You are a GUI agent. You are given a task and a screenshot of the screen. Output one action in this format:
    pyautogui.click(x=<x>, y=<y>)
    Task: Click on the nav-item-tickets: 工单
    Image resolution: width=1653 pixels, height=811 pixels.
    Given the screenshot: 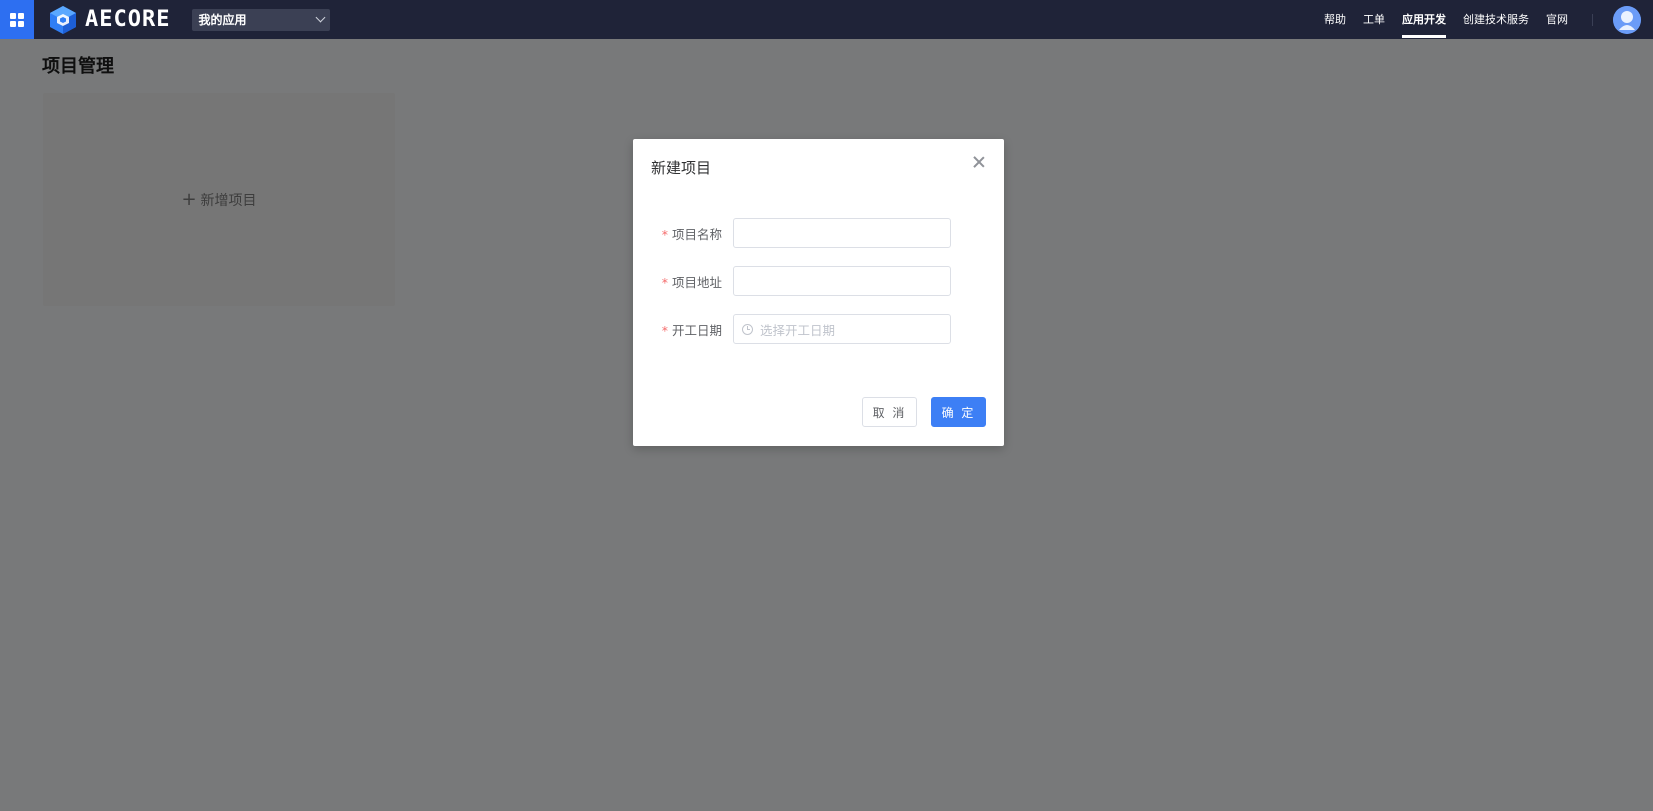 What is the action you would take?
    pyautogui.click(x=1374, y=19)
    